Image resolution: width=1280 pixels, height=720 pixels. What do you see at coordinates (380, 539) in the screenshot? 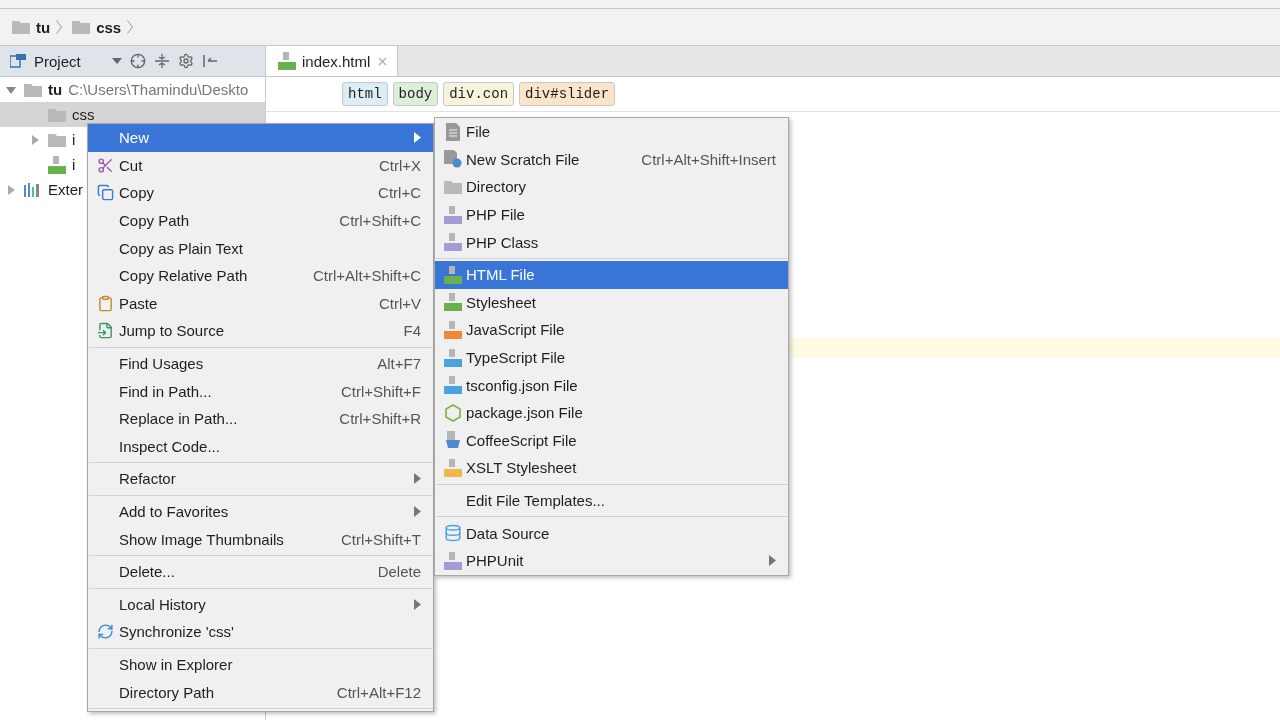
I see `shortcut-text: Ctrl+Shift+T` at bounding box center [380, 539].